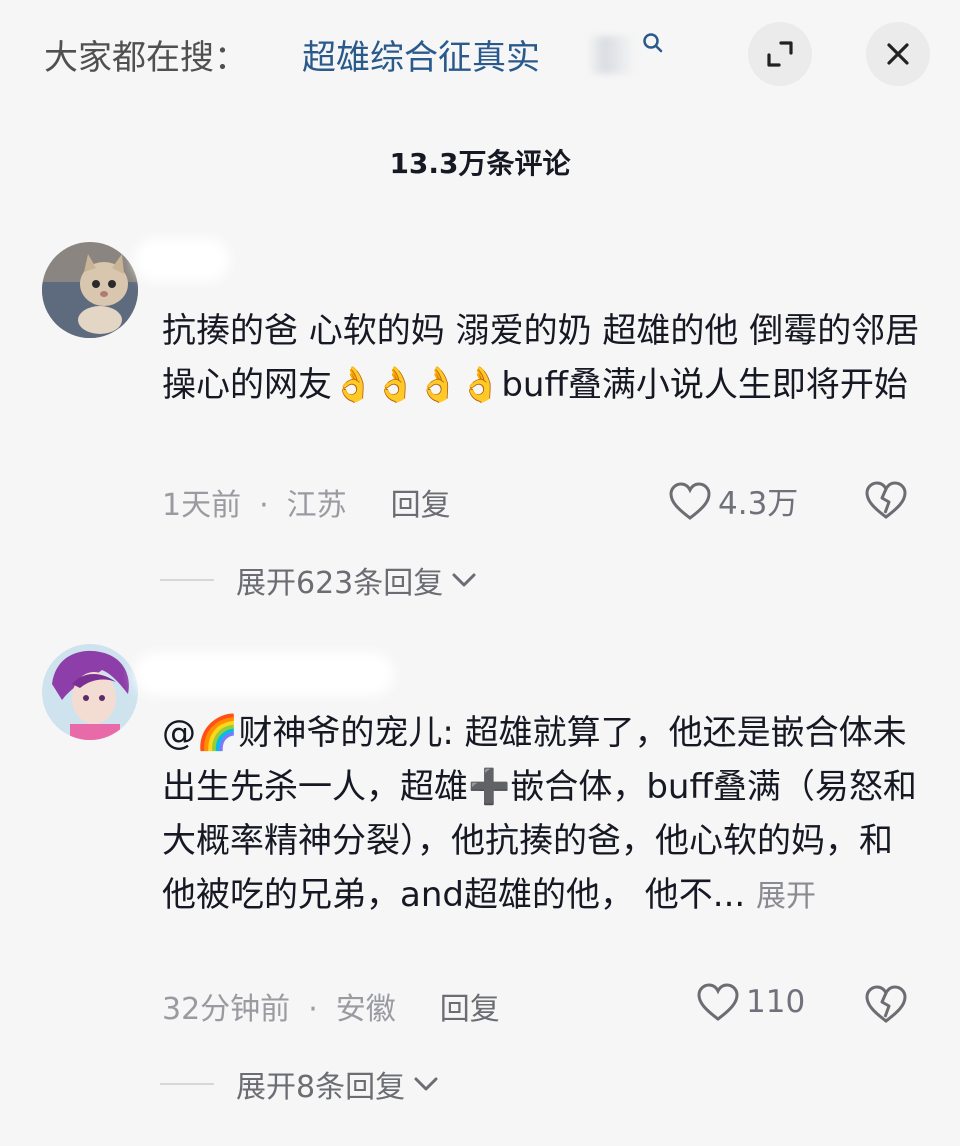 The image size is (960, 1146). Describe the element at coordinates (480, 163) in the screenshot. I see `comment-count-title: 13.3万条评论` at that location.